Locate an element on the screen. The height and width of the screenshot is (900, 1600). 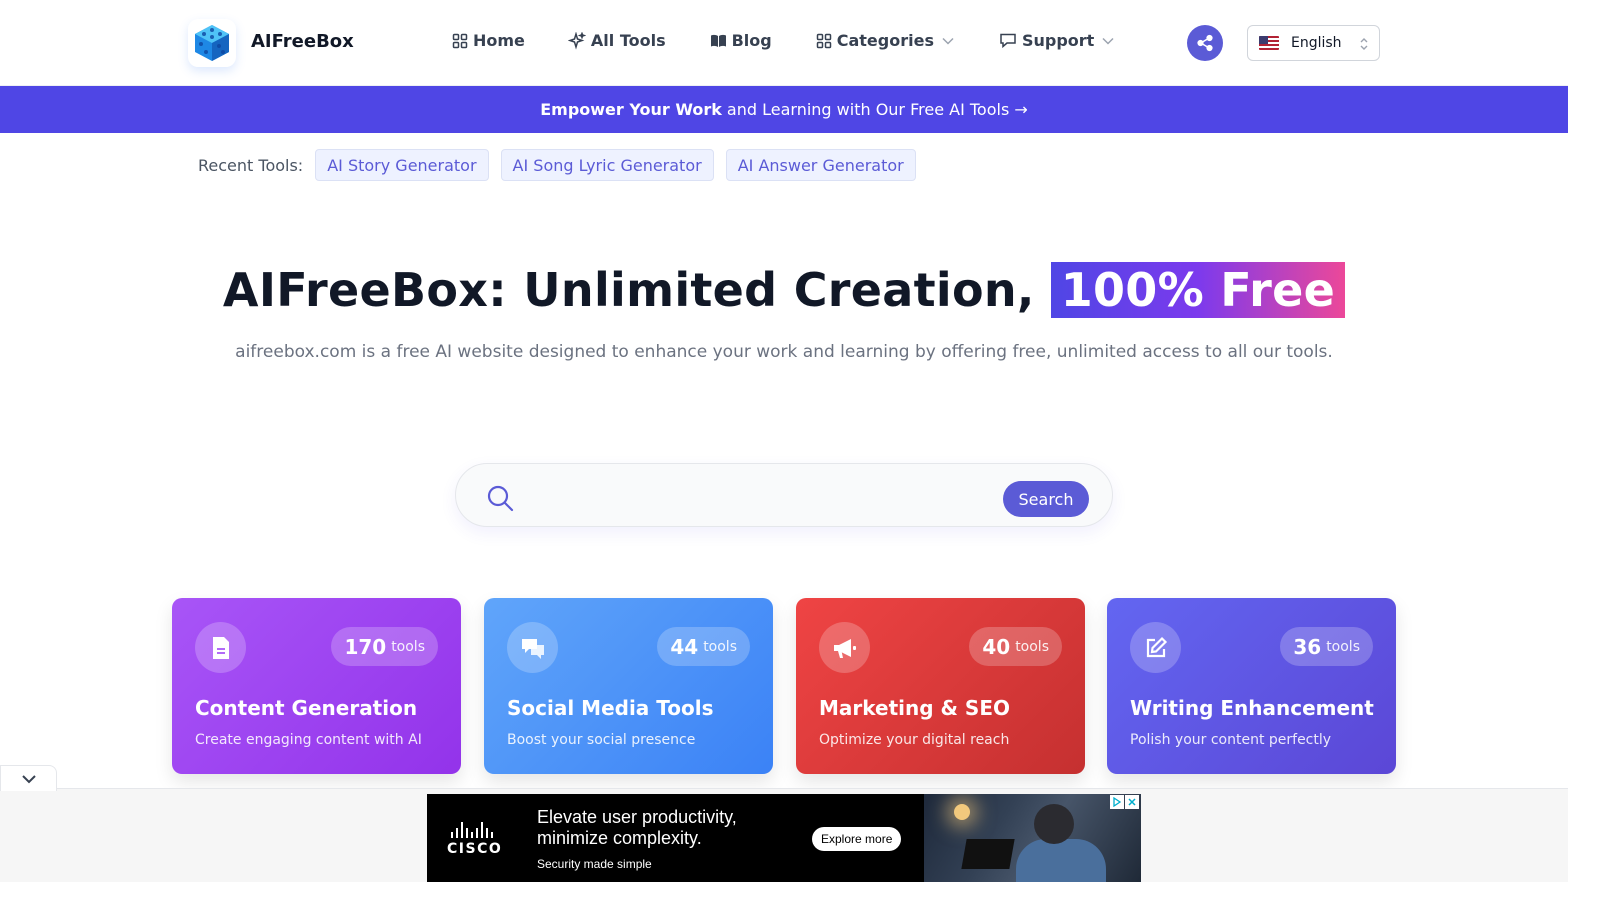
nav-home-label: Home is located at coordinates (499, 40).